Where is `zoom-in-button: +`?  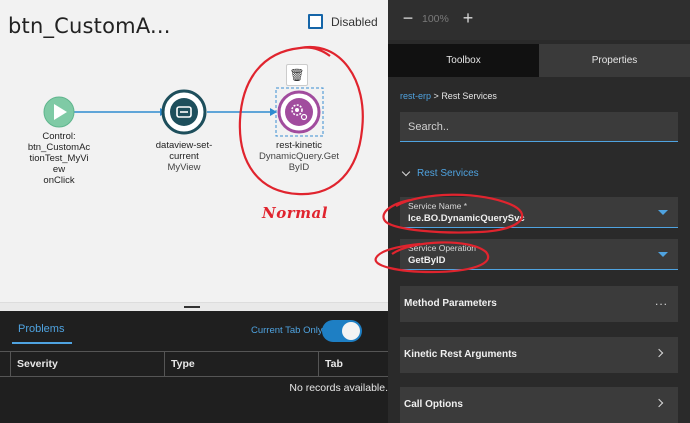 zoom-in-button: + is located at coordinates (468, 18).